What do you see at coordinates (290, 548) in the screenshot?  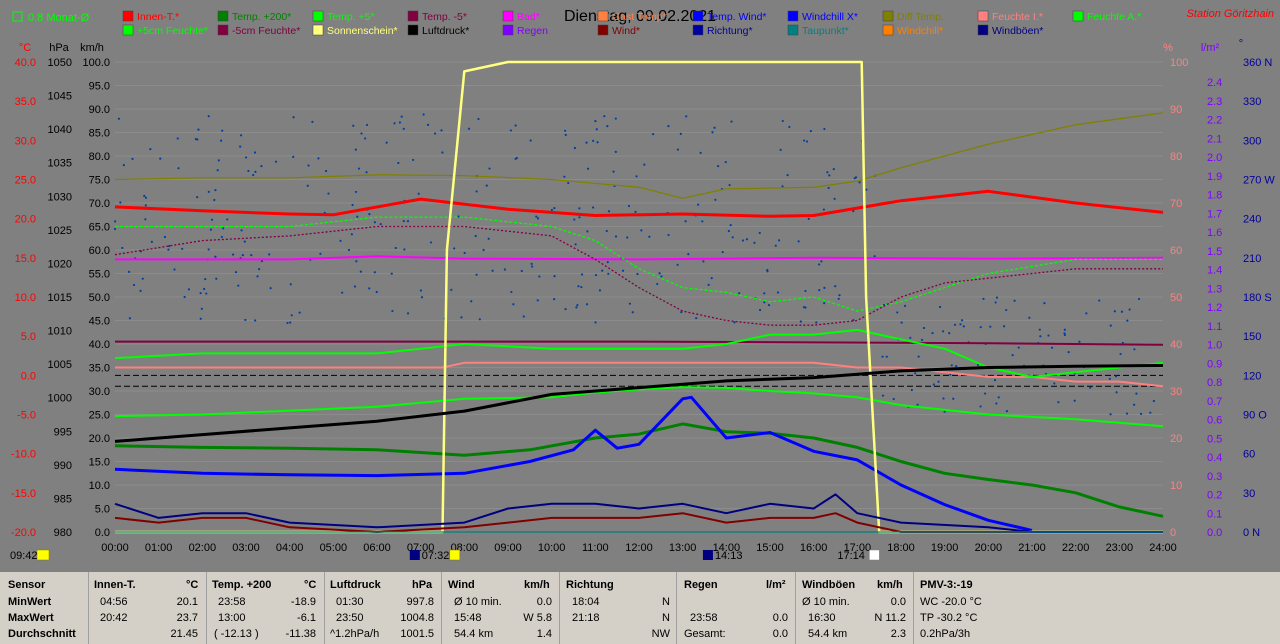 I see `time-tick-label: 04:00` at bounding box center [290, 548].